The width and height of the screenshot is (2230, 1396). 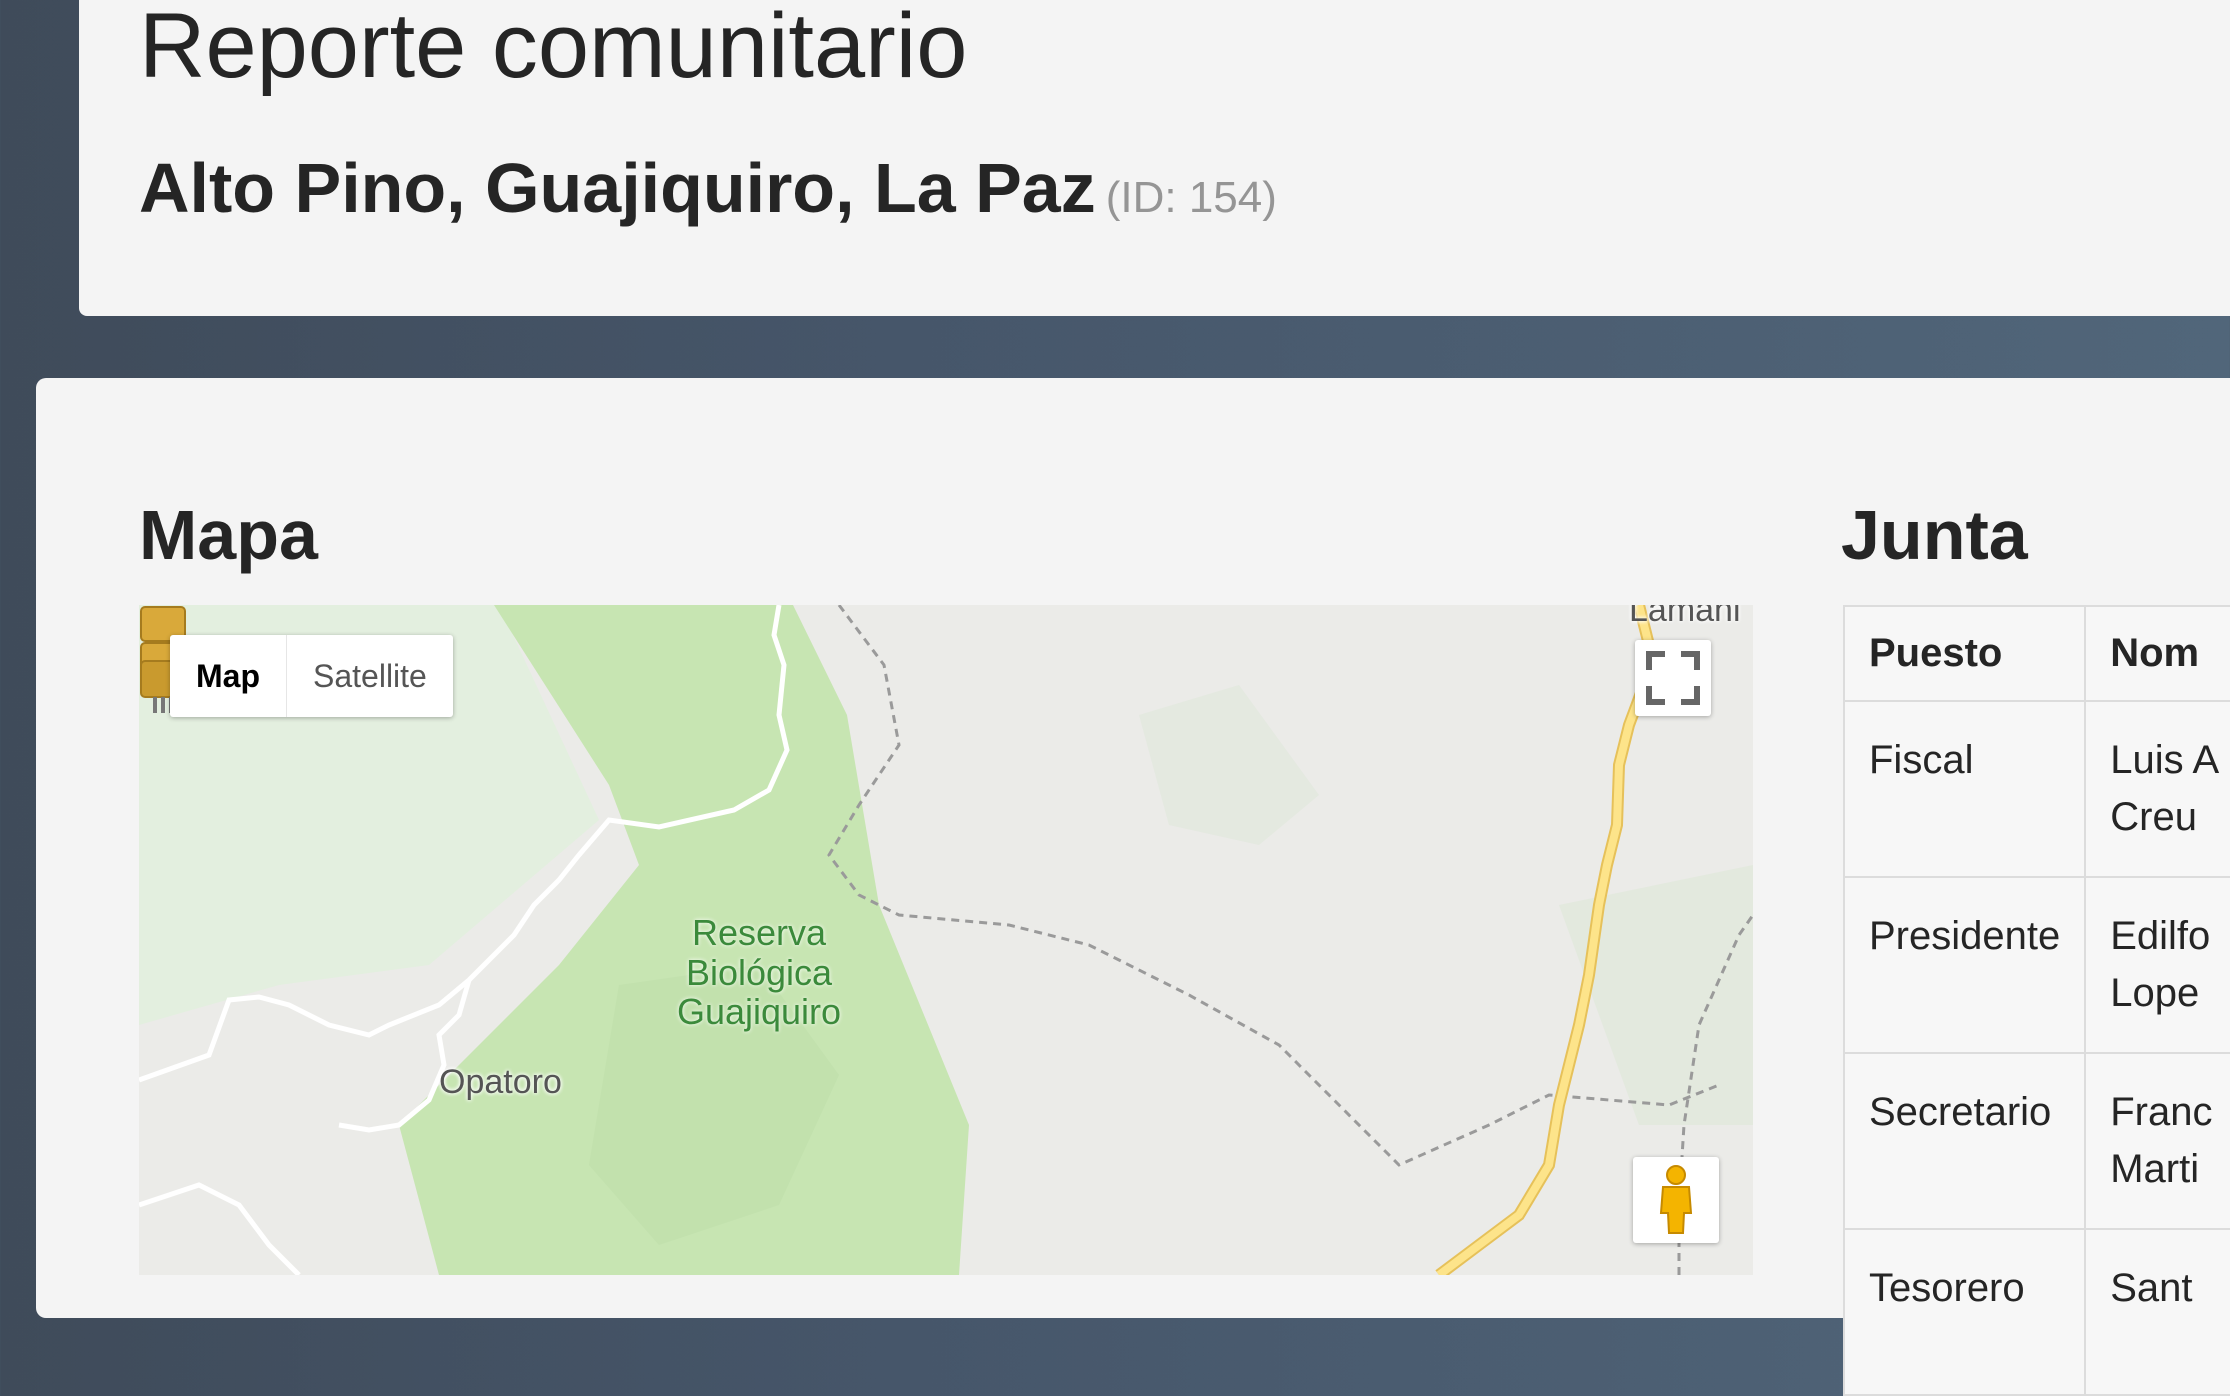 What do you see at coordinates (1964, 789) in the screenshot?
I see `puesto-cell: Fiscal` at bounding box center [1964, 789].